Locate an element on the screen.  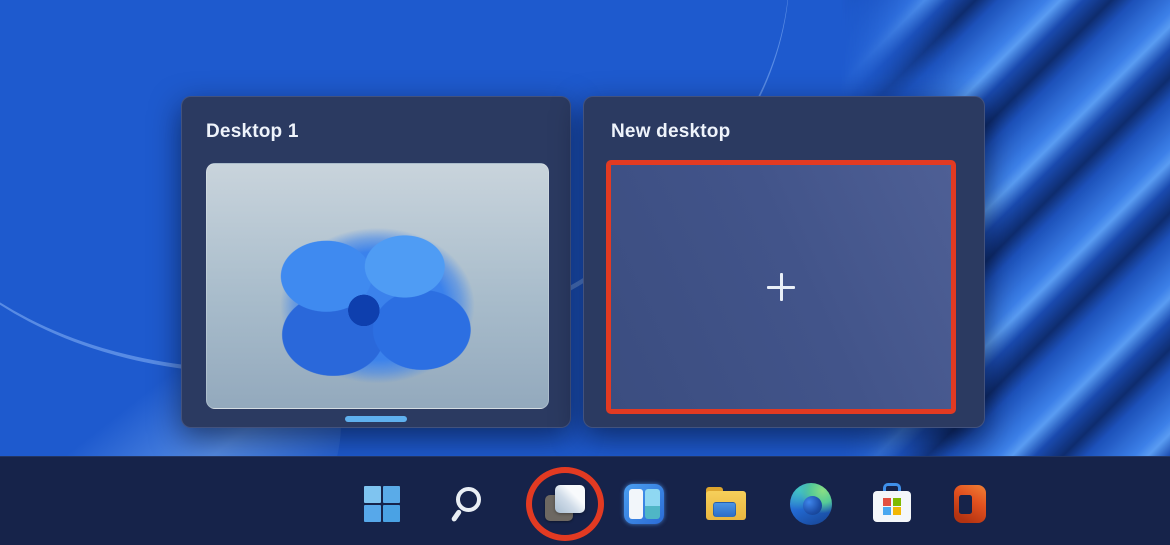
add-desktop-plus-icon is located at coordinates (781, 287).